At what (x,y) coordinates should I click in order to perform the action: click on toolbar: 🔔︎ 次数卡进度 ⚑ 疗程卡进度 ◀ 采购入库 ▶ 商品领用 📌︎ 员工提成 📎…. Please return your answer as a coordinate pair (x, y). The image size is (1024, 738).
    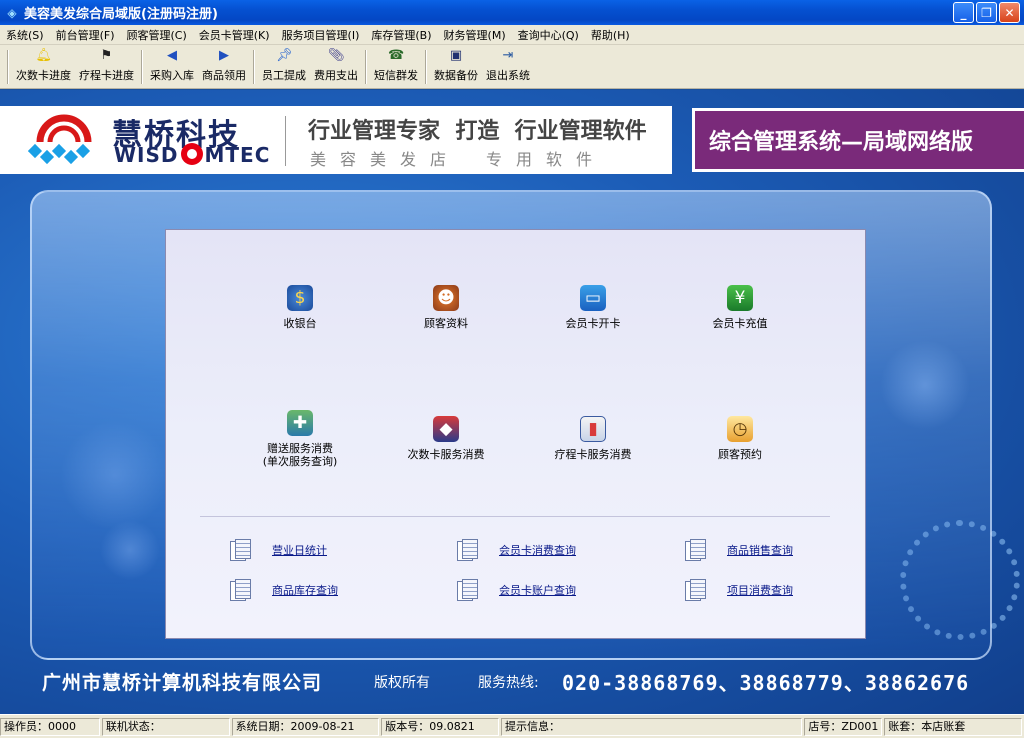
    Looking at the image, I should click on (512, 67).